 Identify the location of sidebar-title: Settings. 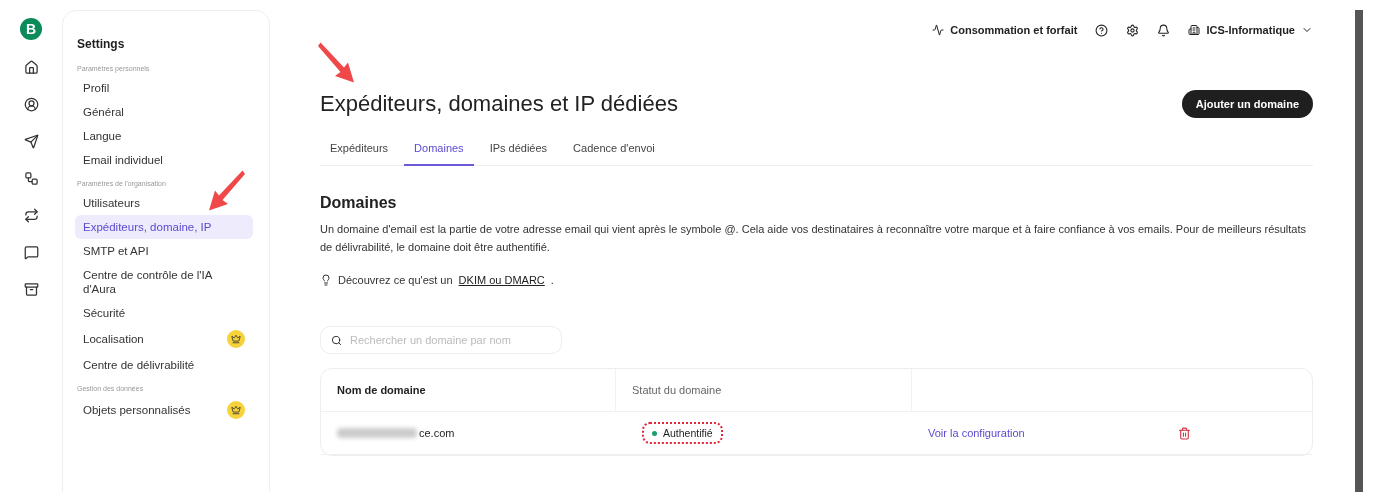
(101, 44).